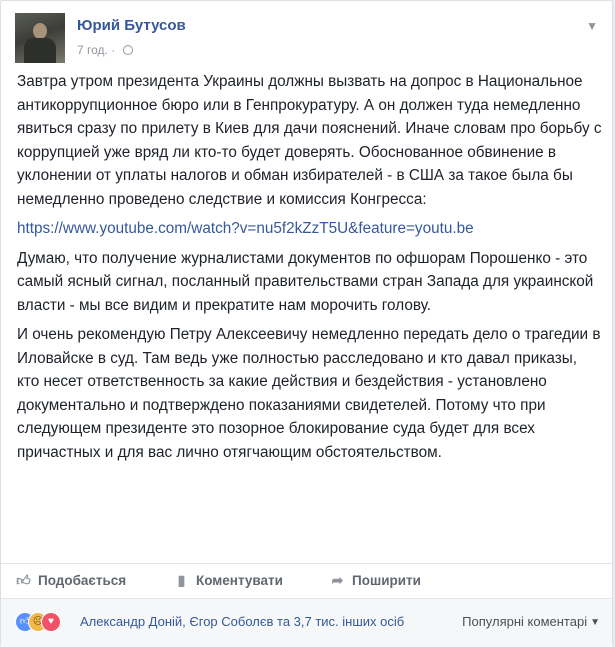 The width and height of the screenshot is (615, 647). I want to click on thumbs-up-icon: 👍︎, so click(23, 580).